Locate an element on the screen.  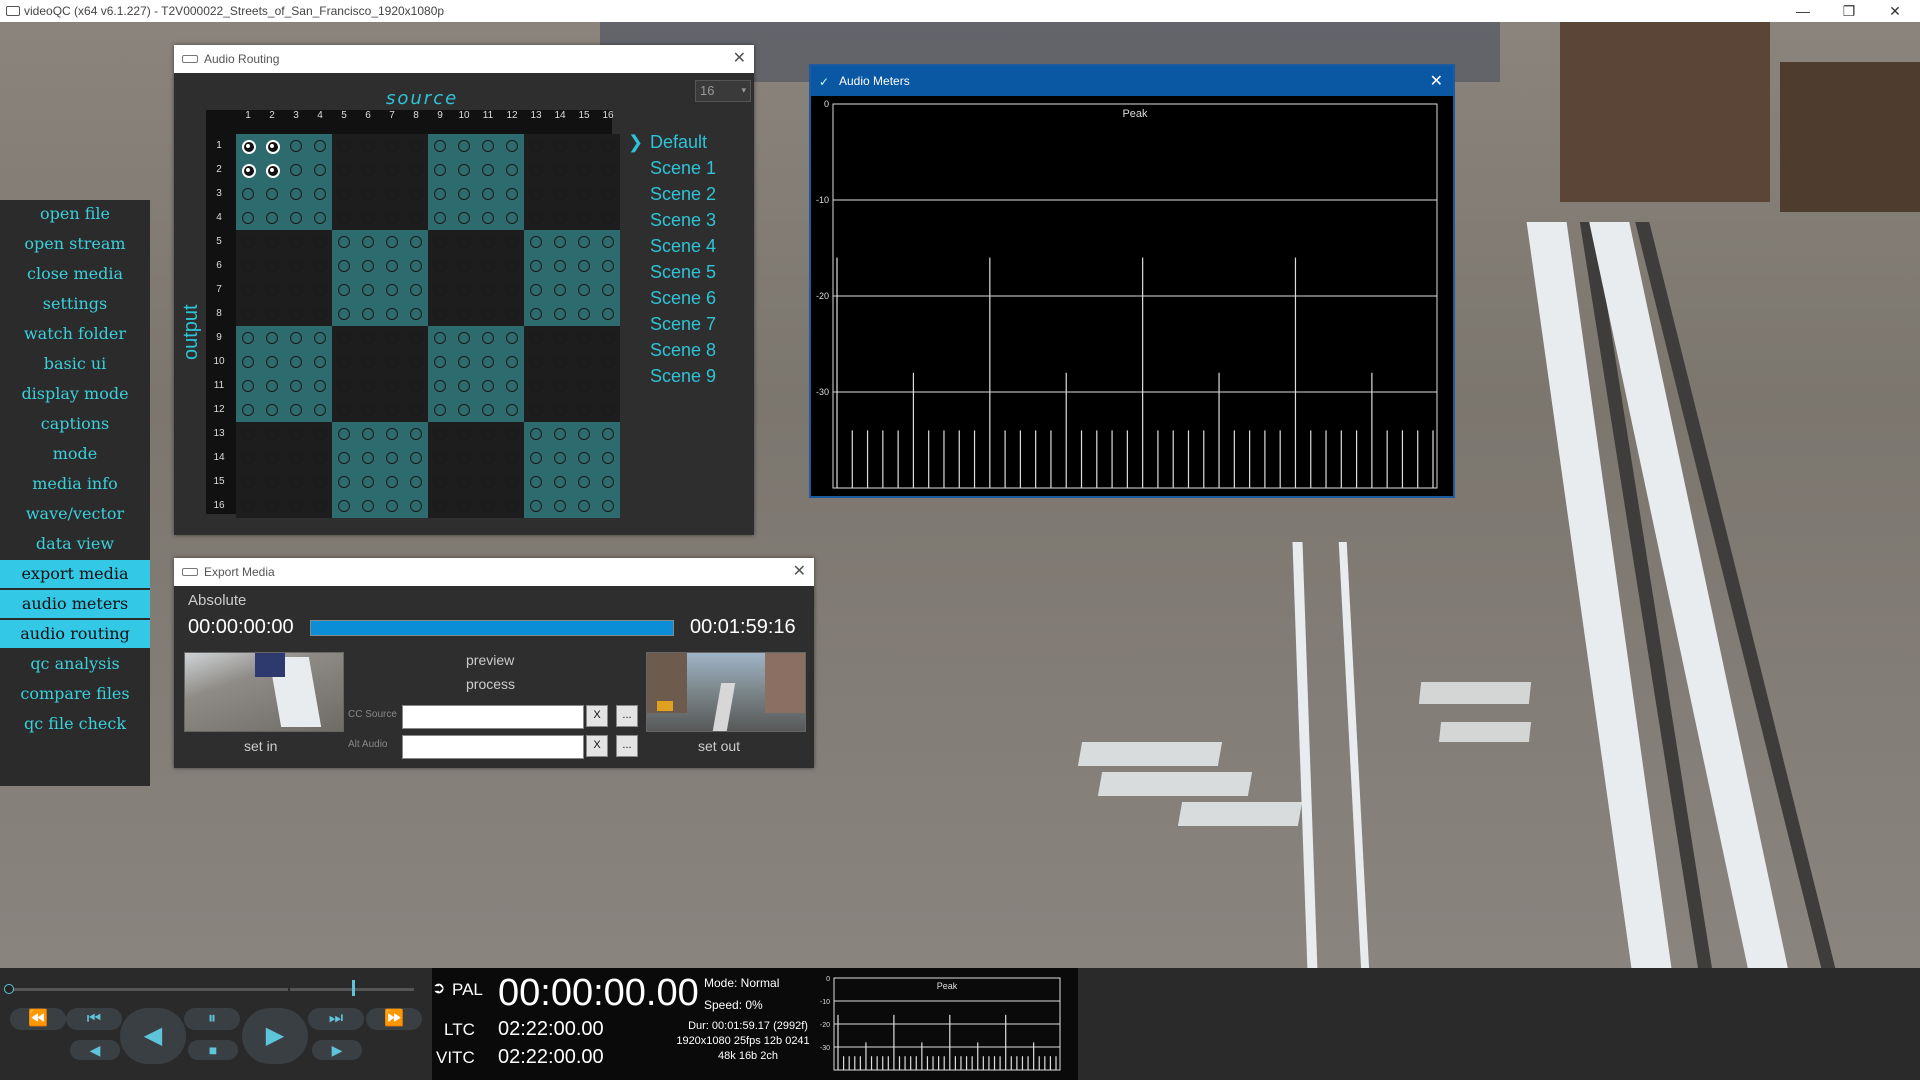
fast-forward-button: ⏩ is located at coordinates (394, 1019).